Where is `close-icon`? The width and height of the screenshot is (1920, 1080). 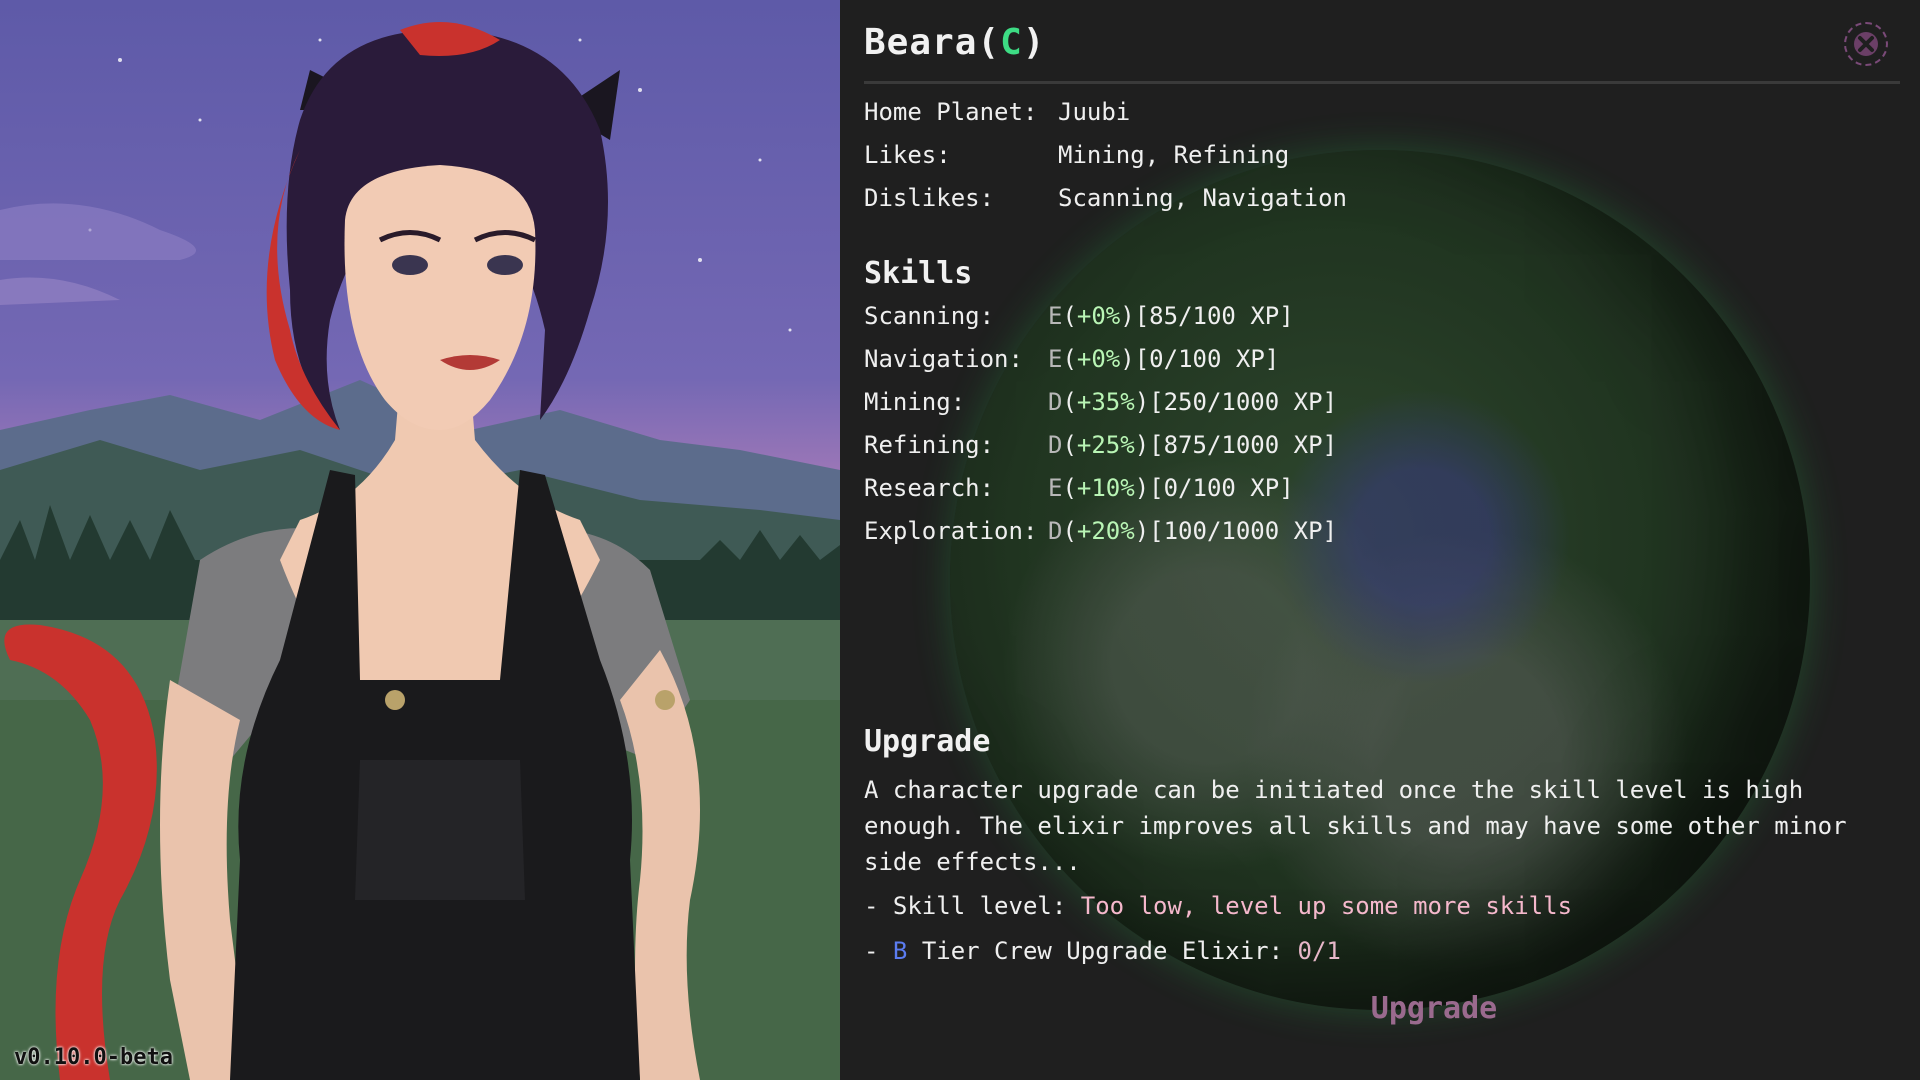
close-icon is located at coordinates (1866, 44).